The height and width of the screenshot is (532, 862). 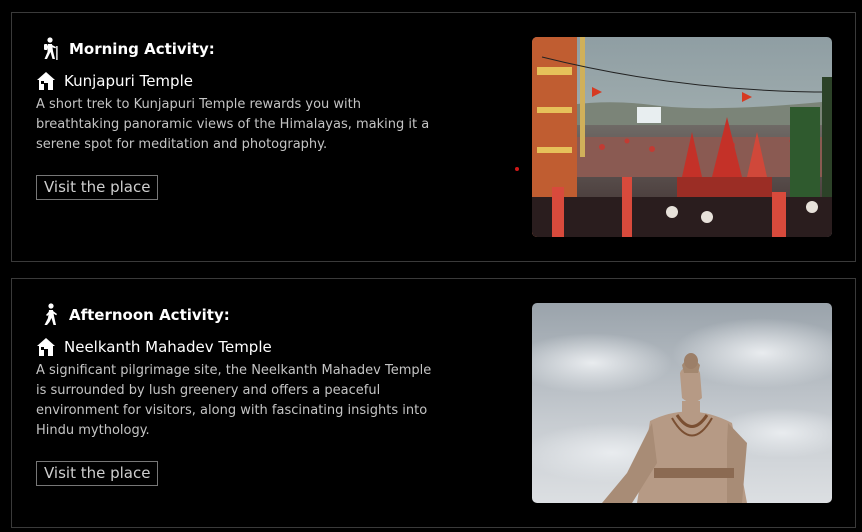 What do you see at coordinates (682, 137) in the screenshot?
I see `kunjapuri-temple-photo` at bounding box center [682, 137].